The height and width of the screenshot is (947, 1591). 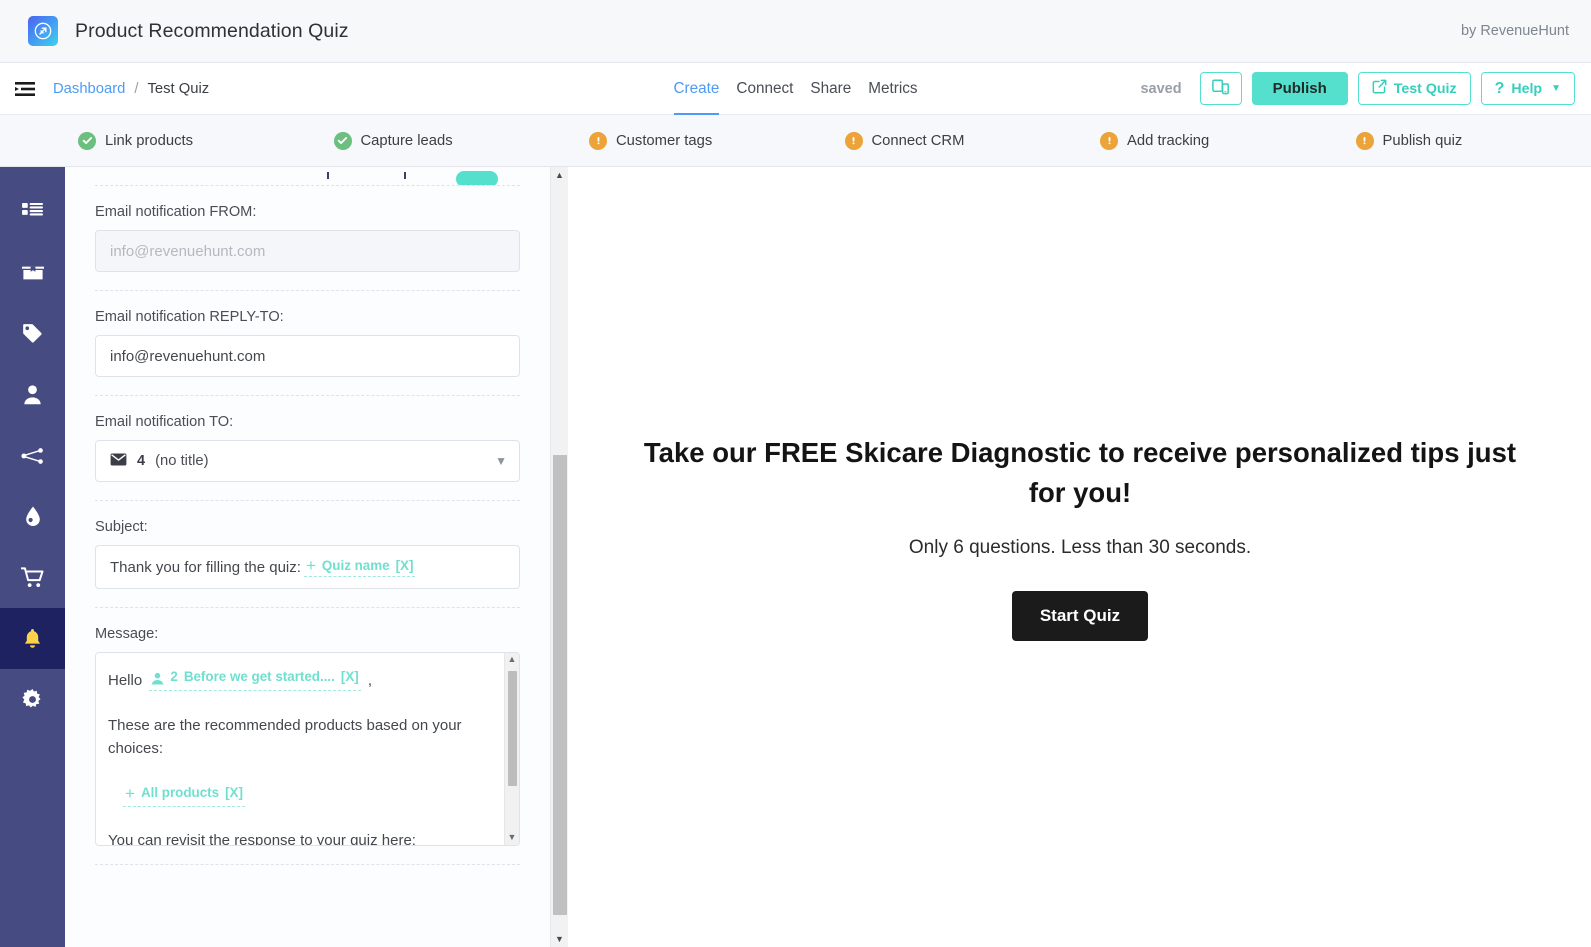 What do you see at coordinates (149, 140) in the screenshot?
I see `checklist-label: Link products` at bounding box center [149, 140].